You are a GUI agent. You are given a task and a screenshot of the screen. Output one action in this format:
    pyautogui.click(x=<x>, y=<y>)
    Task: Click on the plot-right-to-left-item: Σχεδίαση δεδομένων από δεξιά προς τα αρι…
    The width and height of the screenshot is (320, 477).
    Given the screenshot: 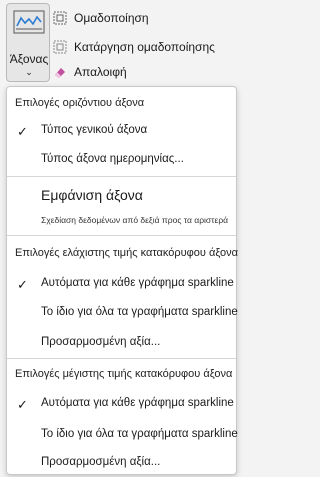 What is the action you would take?
    pyautogui.click(x=134, y=220)
    